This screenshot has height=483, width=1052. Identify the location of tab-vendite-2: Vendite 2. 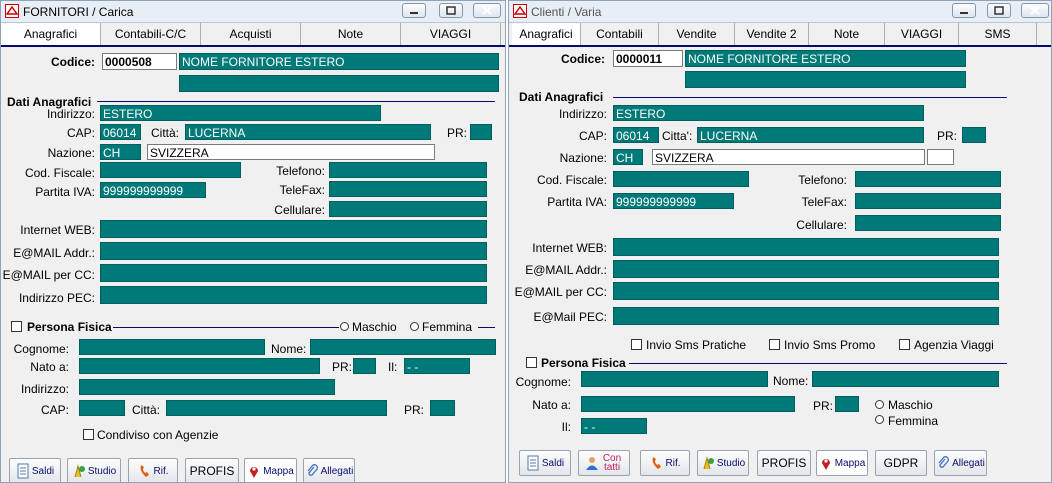
(772, 34).